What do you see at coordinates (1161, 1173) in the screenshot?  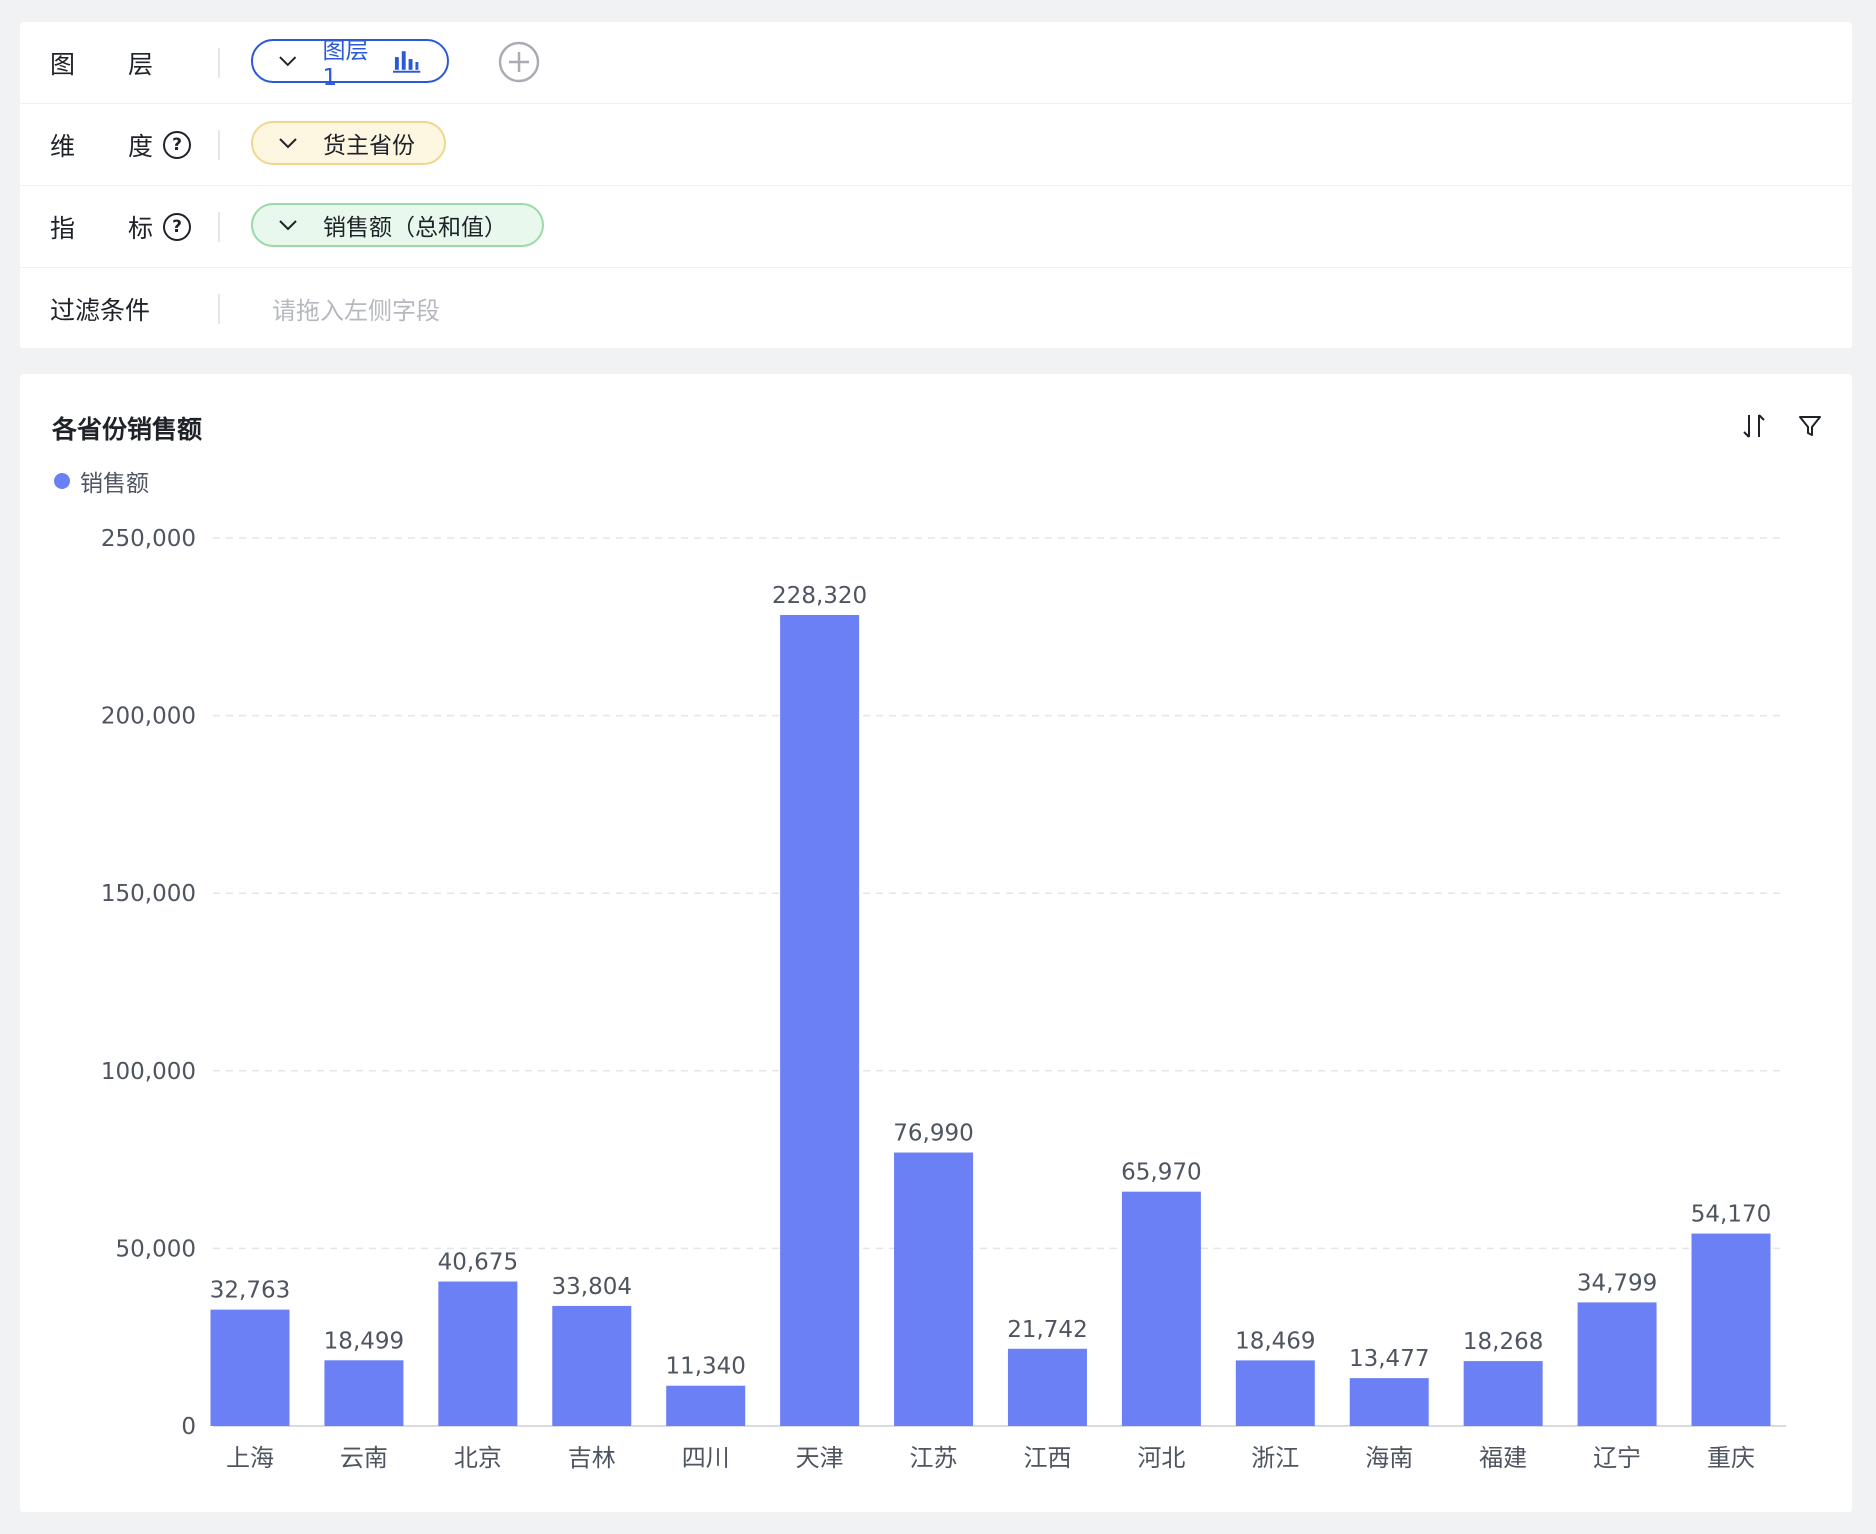 I see `data-label: 65,970` at bounding box center [1161, 1173].